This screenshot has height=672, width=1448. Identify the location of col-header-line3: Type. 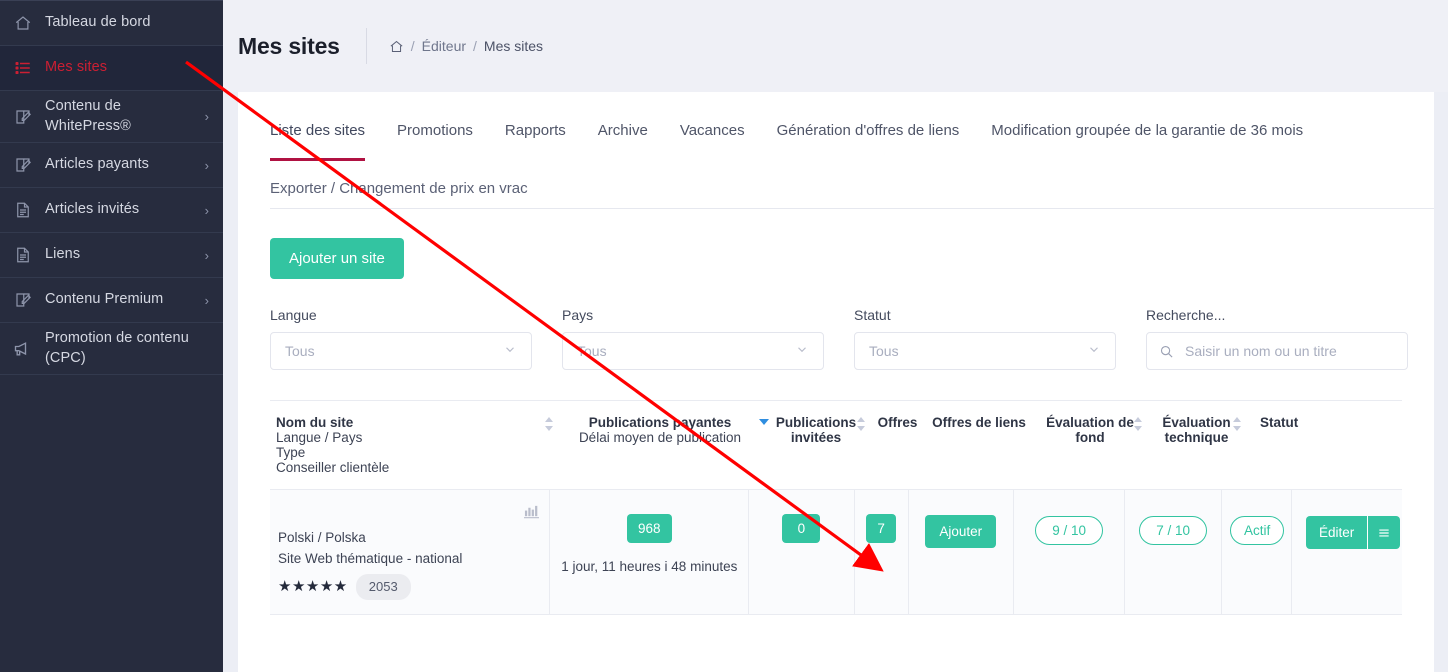
(291, 452).